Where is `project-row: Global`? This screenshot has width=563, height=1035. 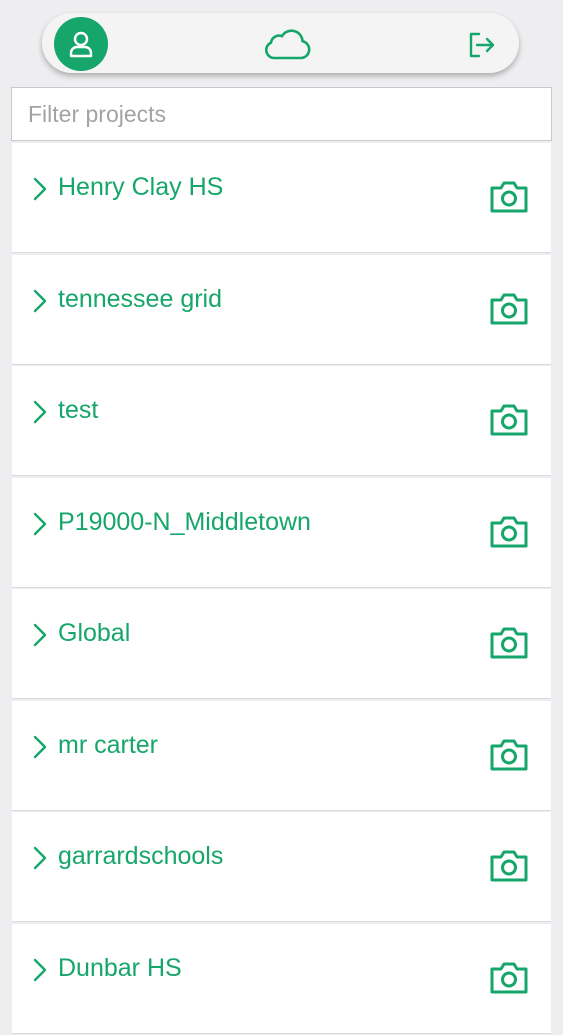
project-row: Global is located at coordinates (281, 643).